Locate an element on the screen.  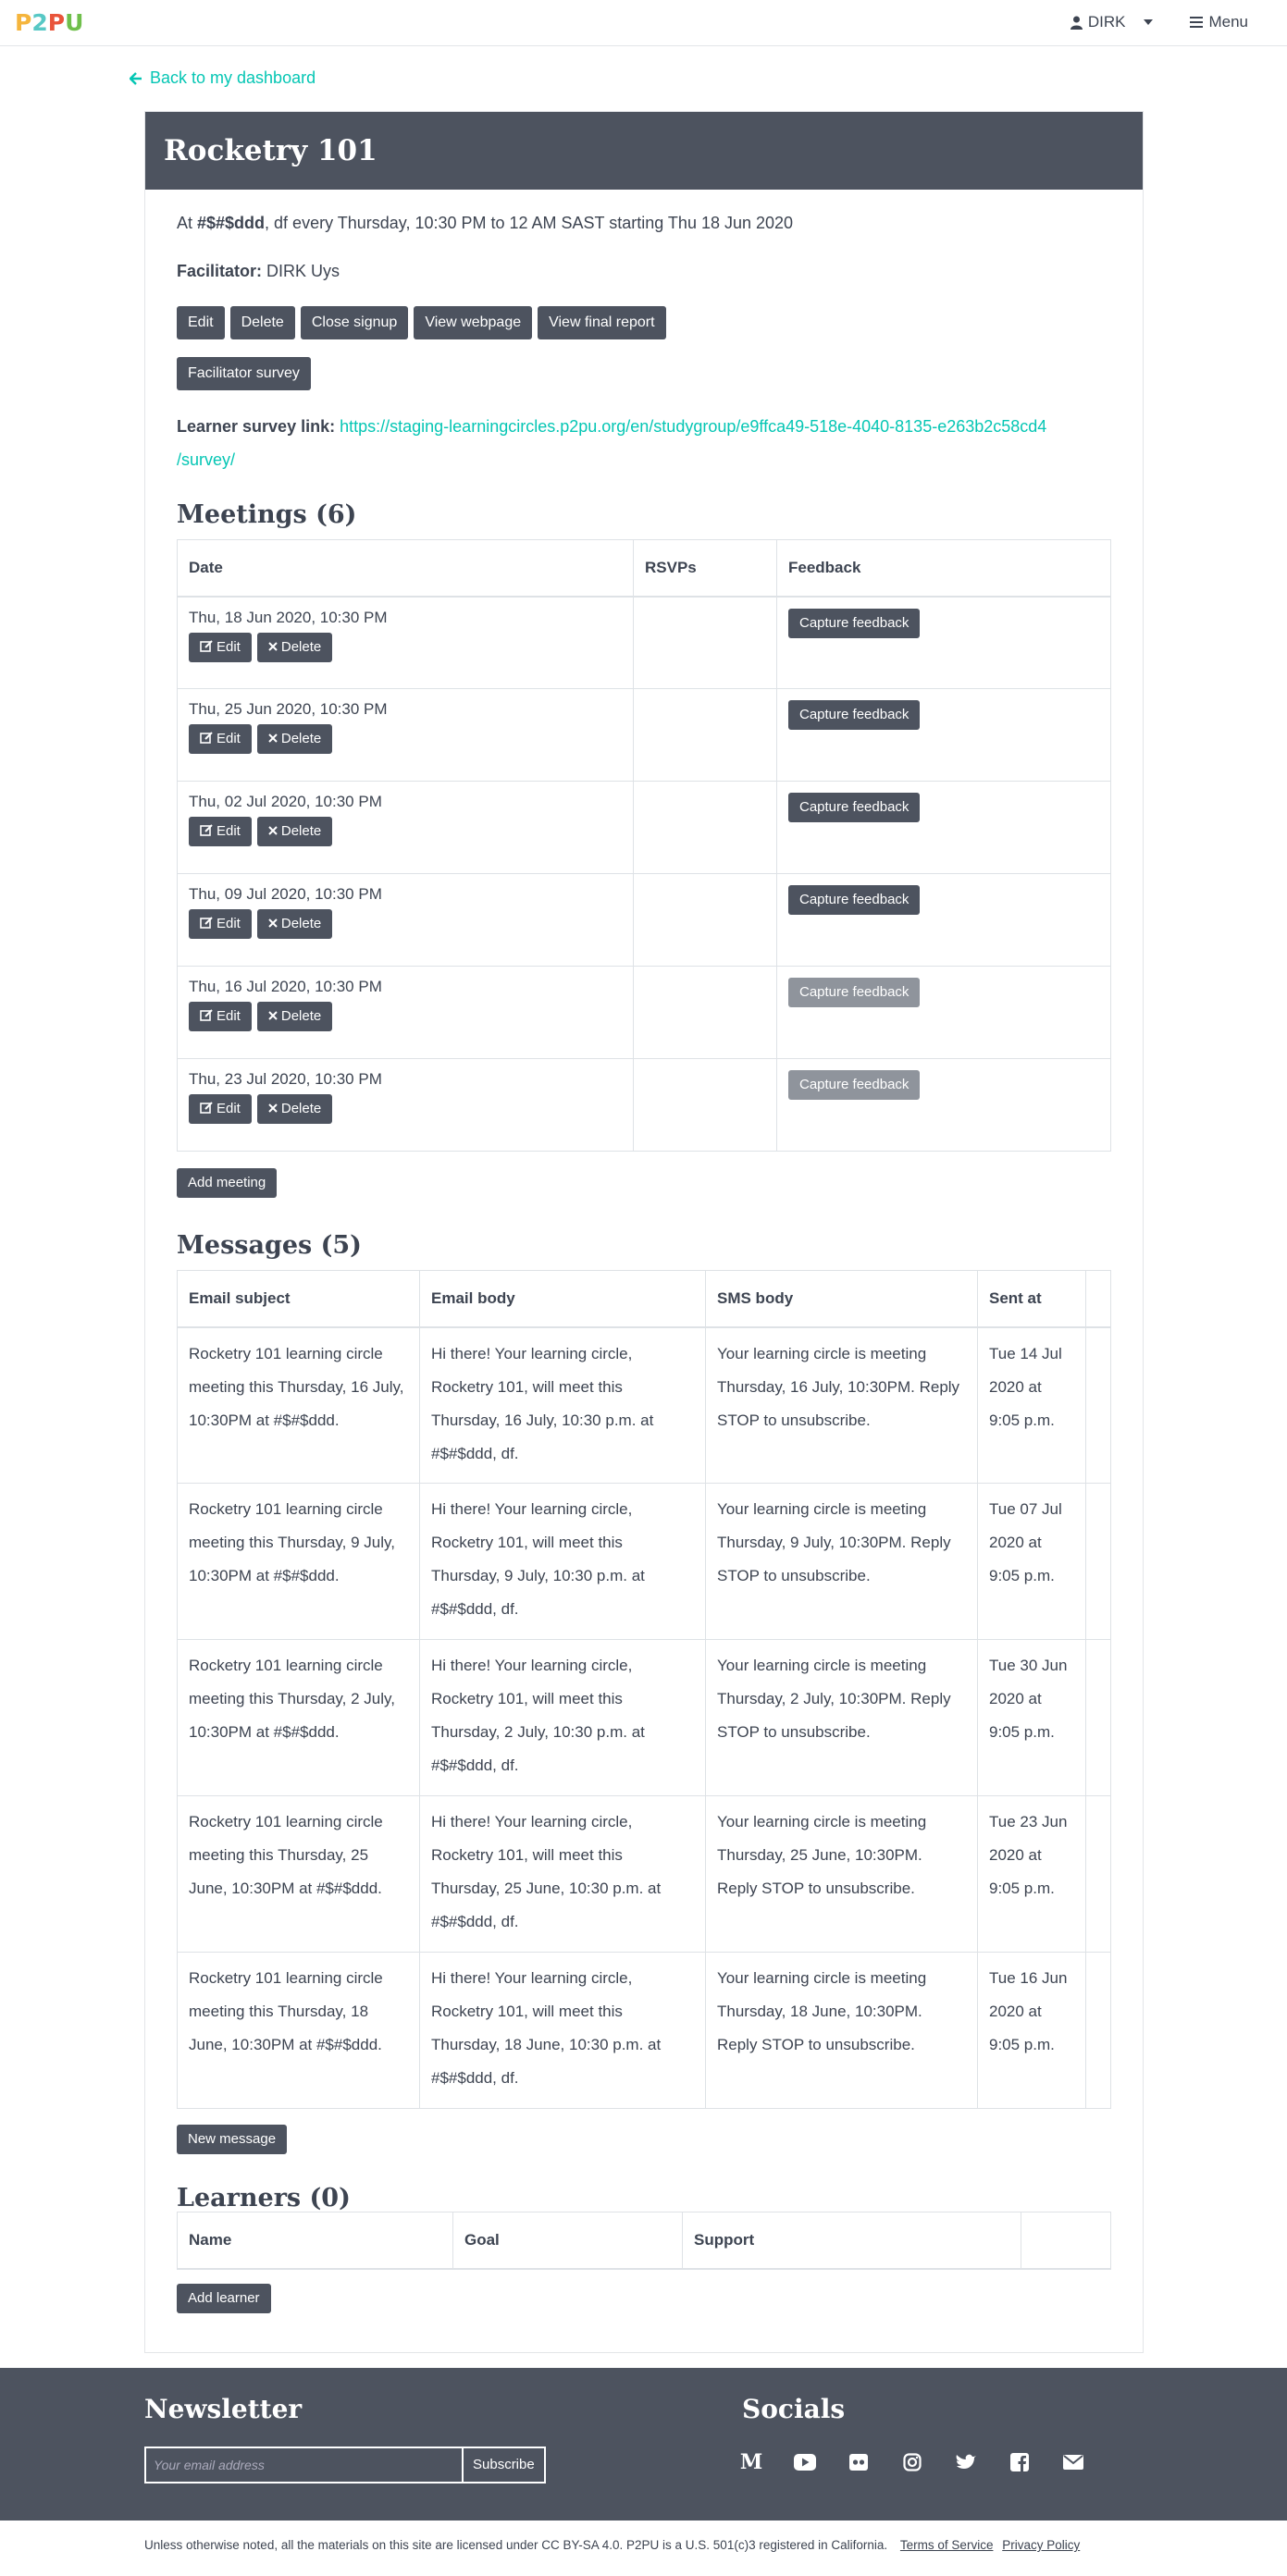
messages-heading: Messages (5) is located at coordinates (269, 1245).